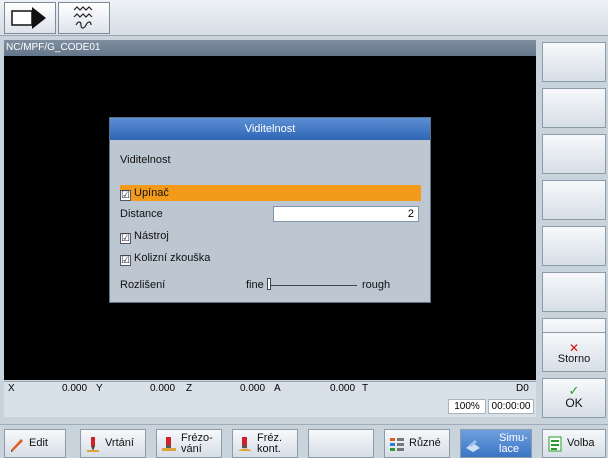 The height and width of the screenshot is (458, 608). Describe the element at coordinates (341, 443) in the screenshot. I see `softkey-h5` at that location.